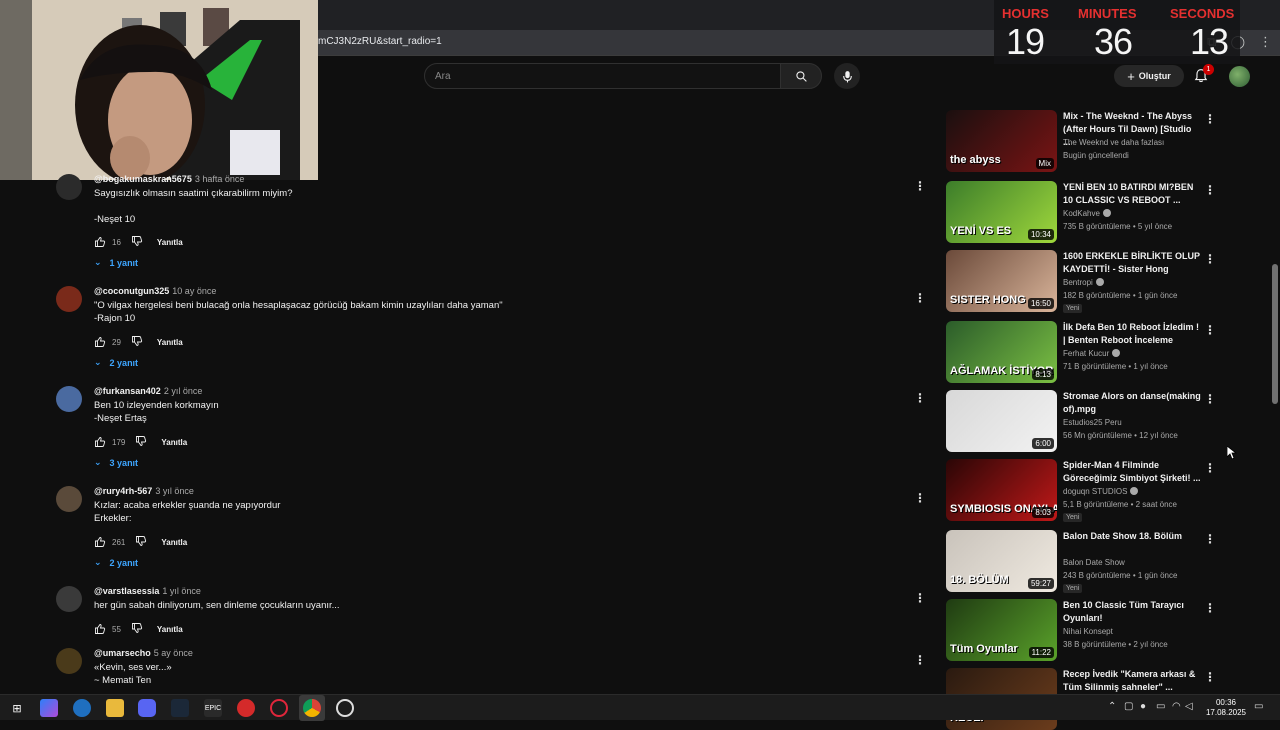 Image resolution: width=1280 pixels, height=730 pixels. I want to click on volume-icon: ◁, so click(1189, 706).